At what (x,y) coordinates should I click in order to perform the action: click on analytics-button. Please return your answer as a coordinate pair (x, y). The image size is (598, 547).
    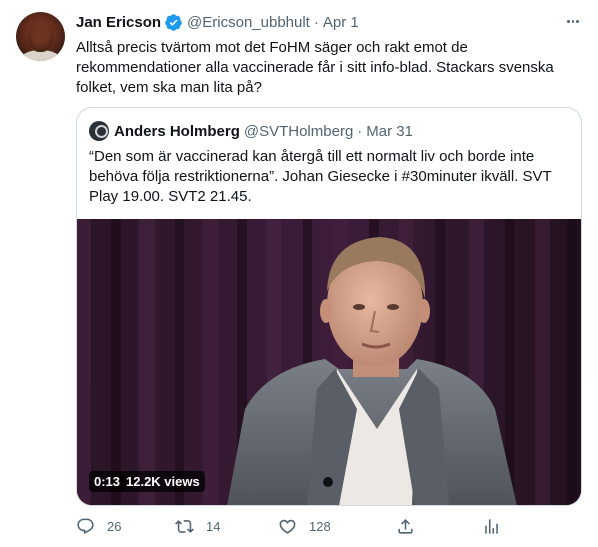
    Looking at the image, I should click on (491, 526).